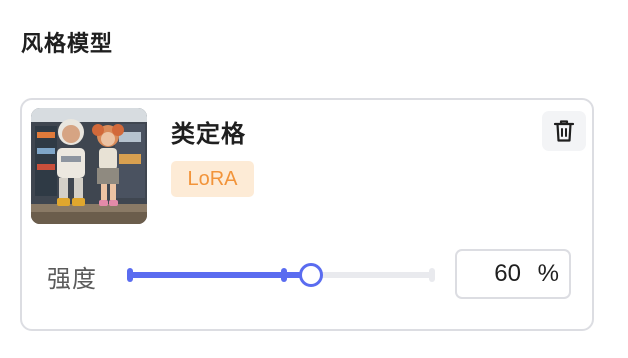  Describe the element at coordinates (212, 179) in the screenshot. I see `model-type-badge: LoRA` at that location.